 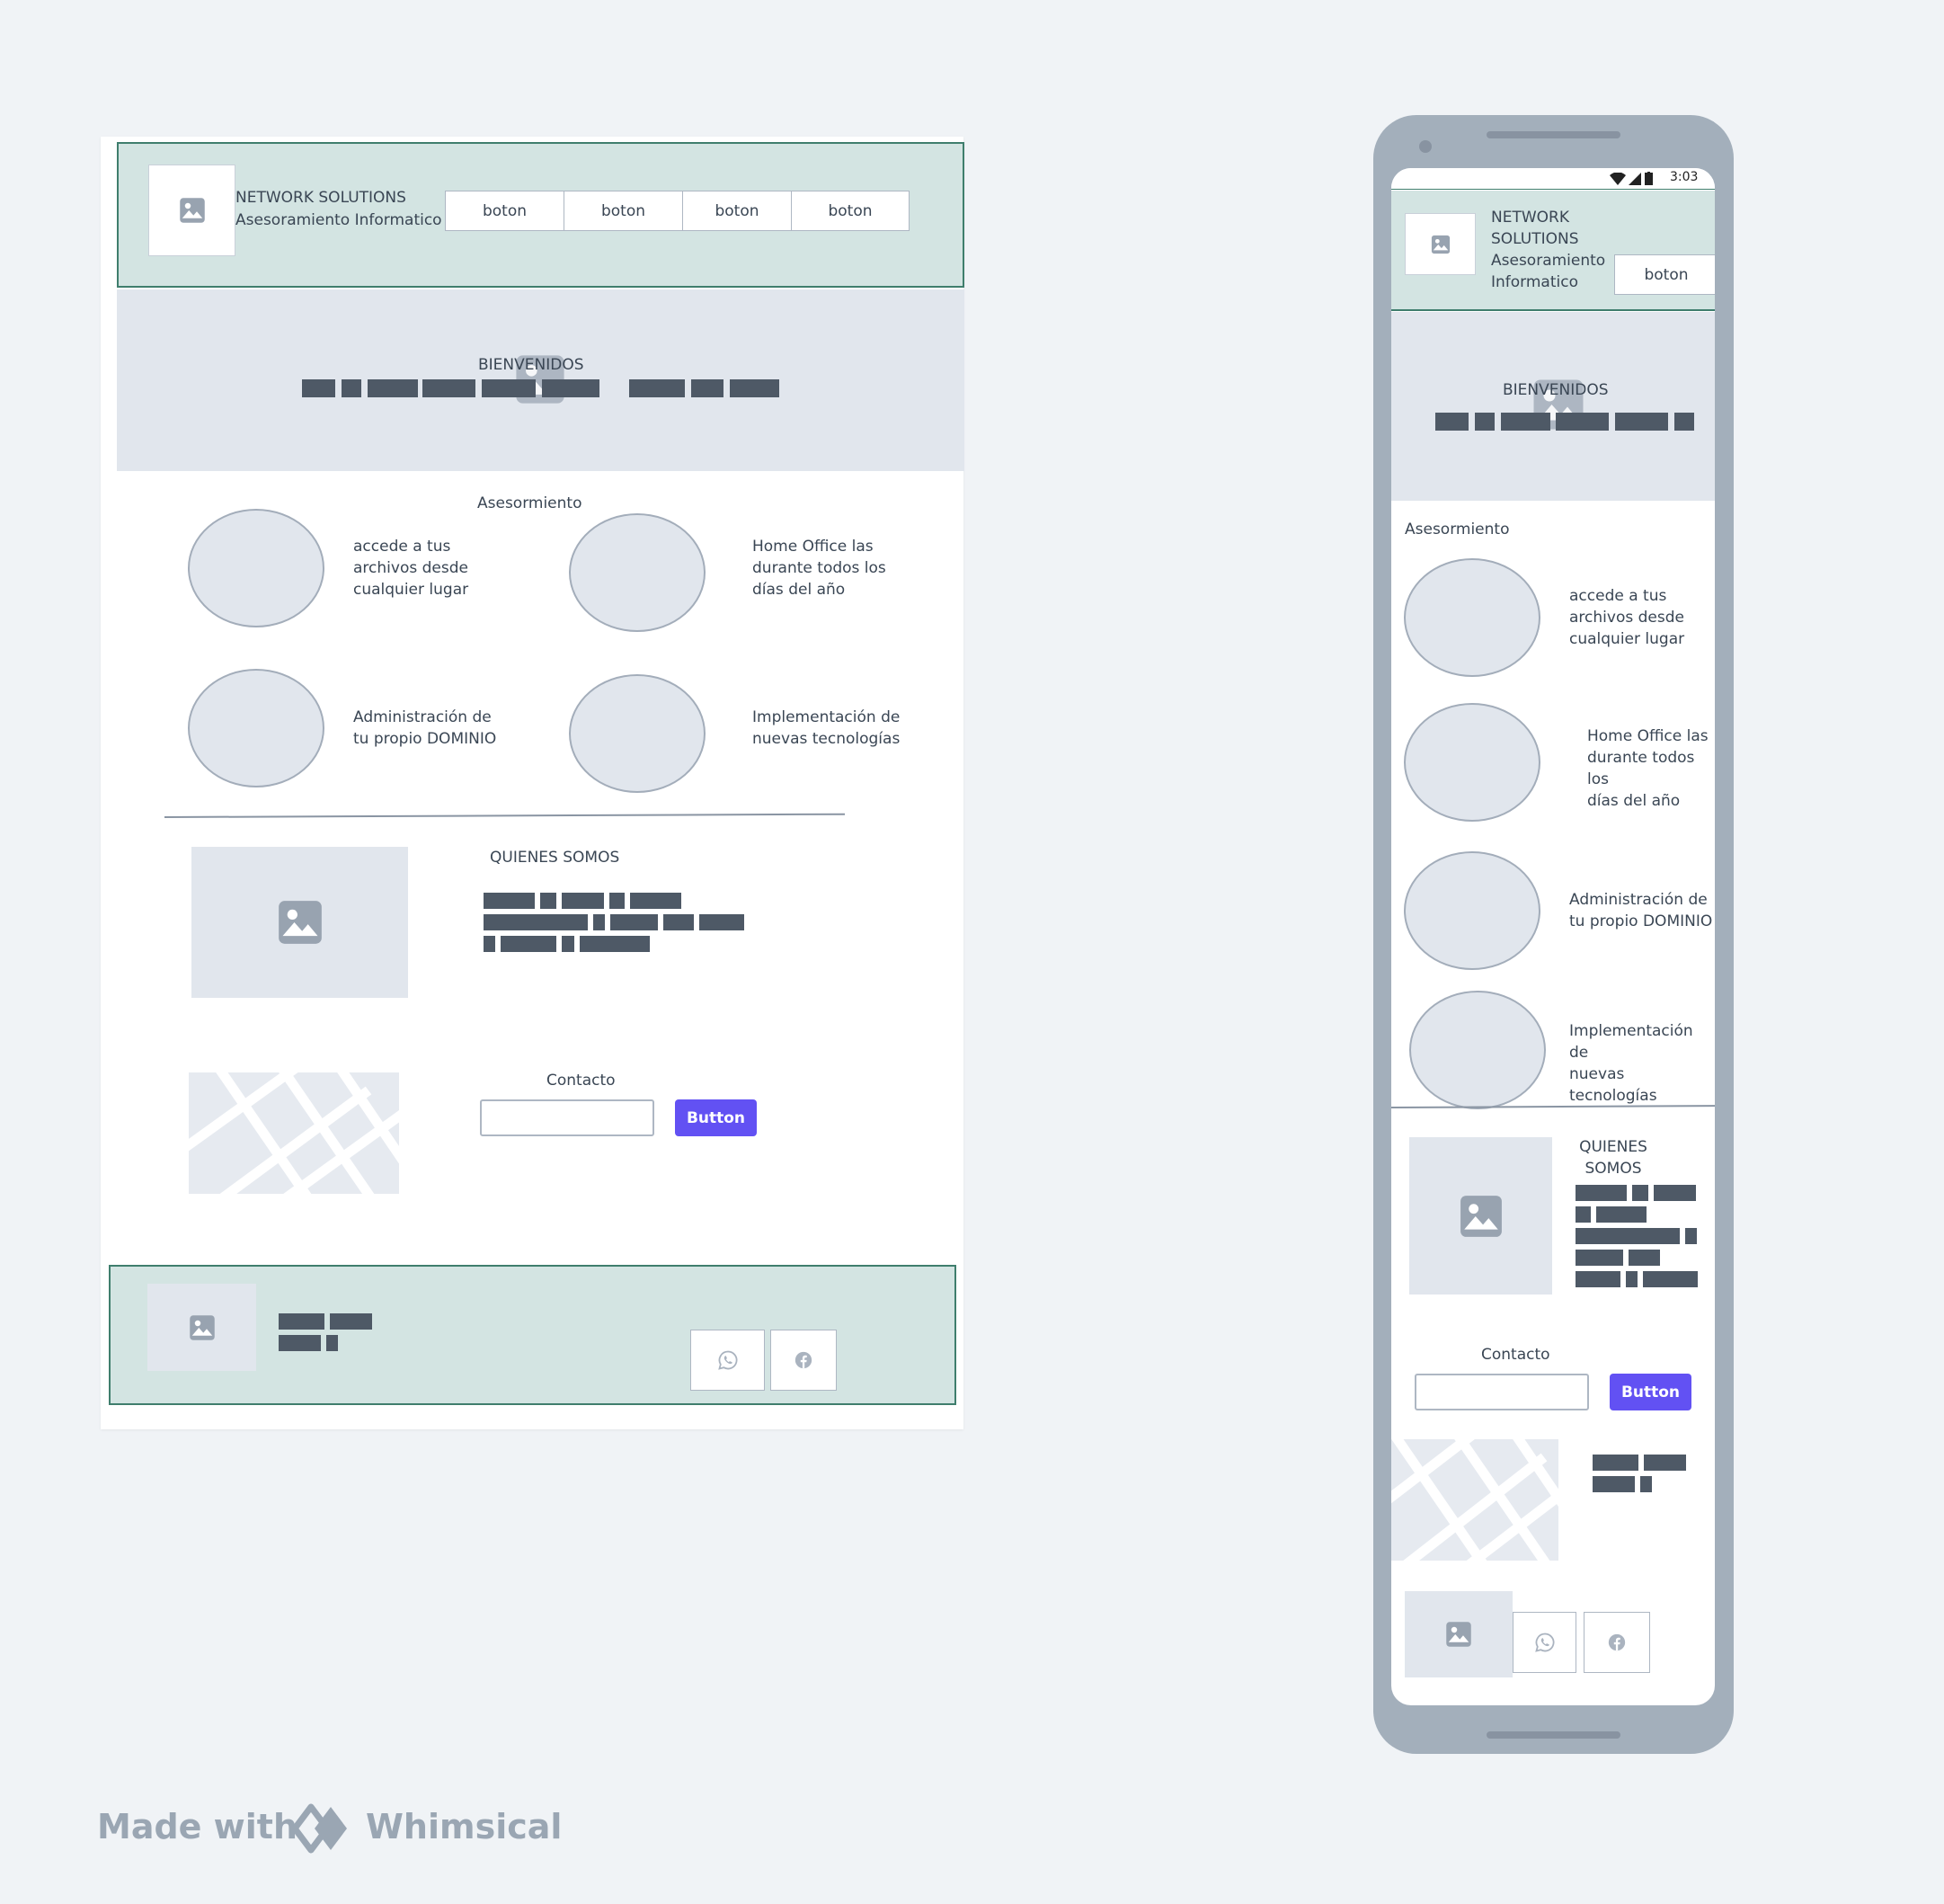 What do you see at coordinates (294, 1133) in the screenshot?
I see `contact-map` at bounding box center [294, 1133].